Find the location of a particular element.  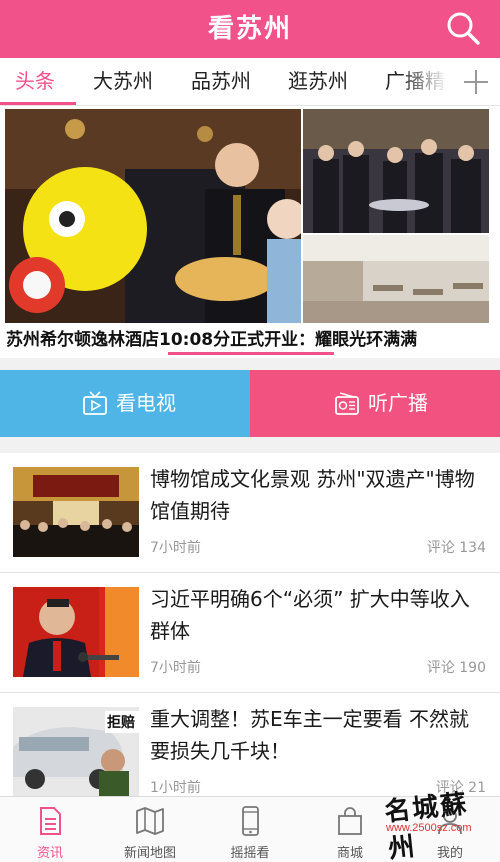

nav-news: 资讯 is located at coordinates (50, 829).